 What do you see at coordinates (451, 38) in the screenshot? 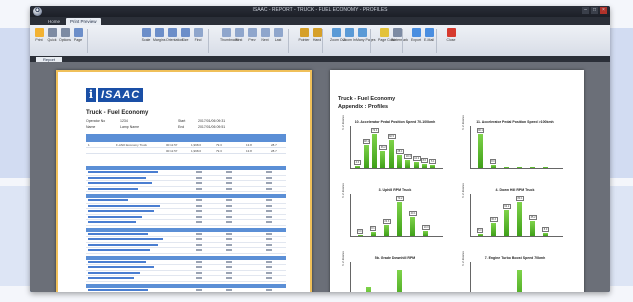
I see `ribbon-button-close: Close` at bounding box center [451, 38].